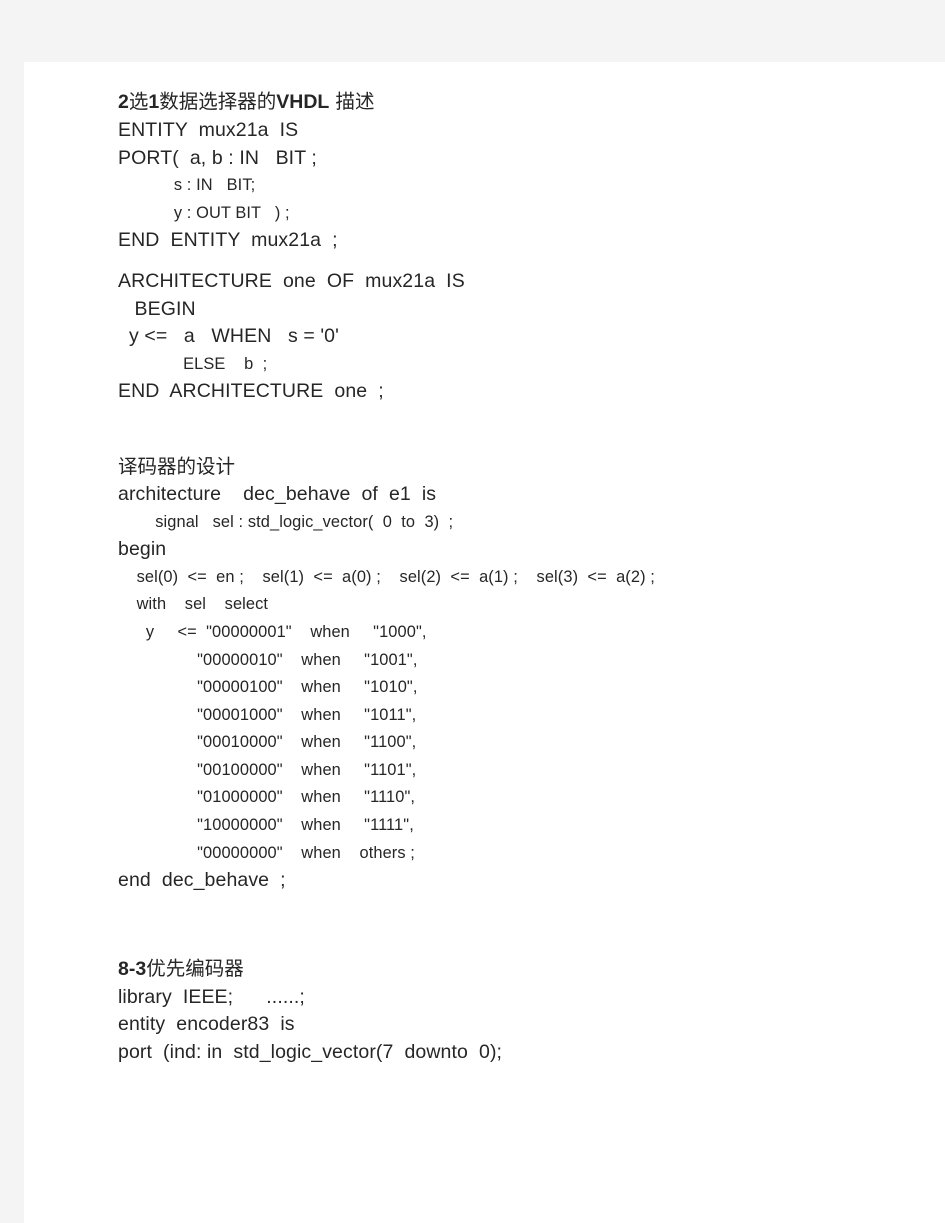 This screenshot has height=1223, width=945. Describe the element at coordinates (352, 101) in the screenshot. I see `heading-cjk-part: 描述` at that location.